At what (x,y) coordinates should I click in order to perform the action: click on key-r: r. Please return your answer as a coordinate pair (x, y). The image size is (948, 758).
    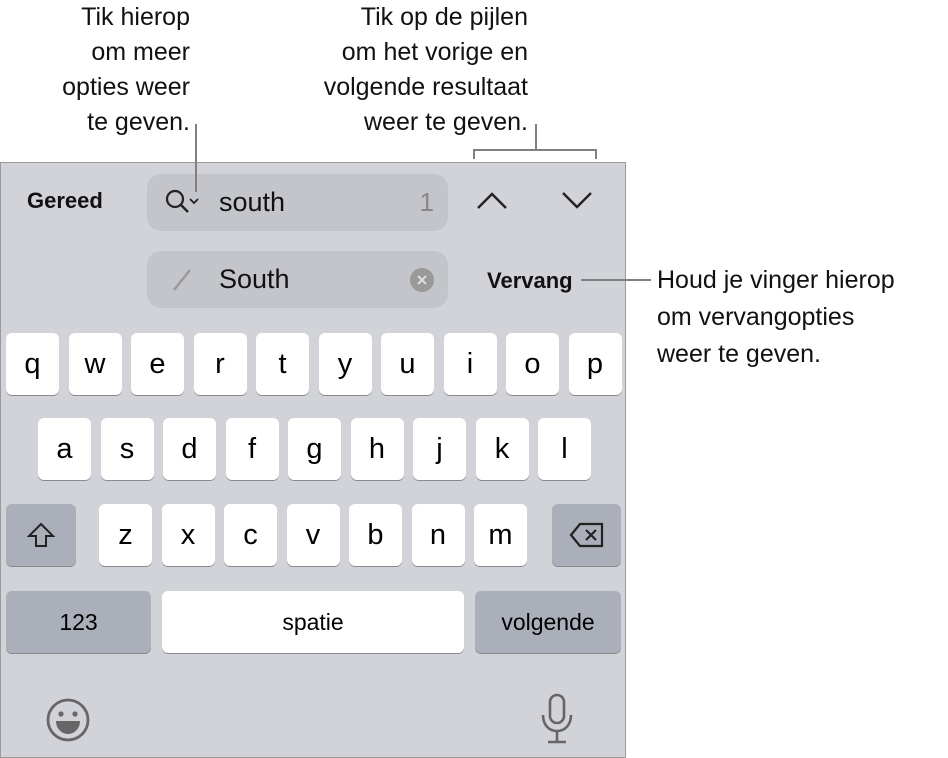
    Looking at the image, I should click on (220, 364).